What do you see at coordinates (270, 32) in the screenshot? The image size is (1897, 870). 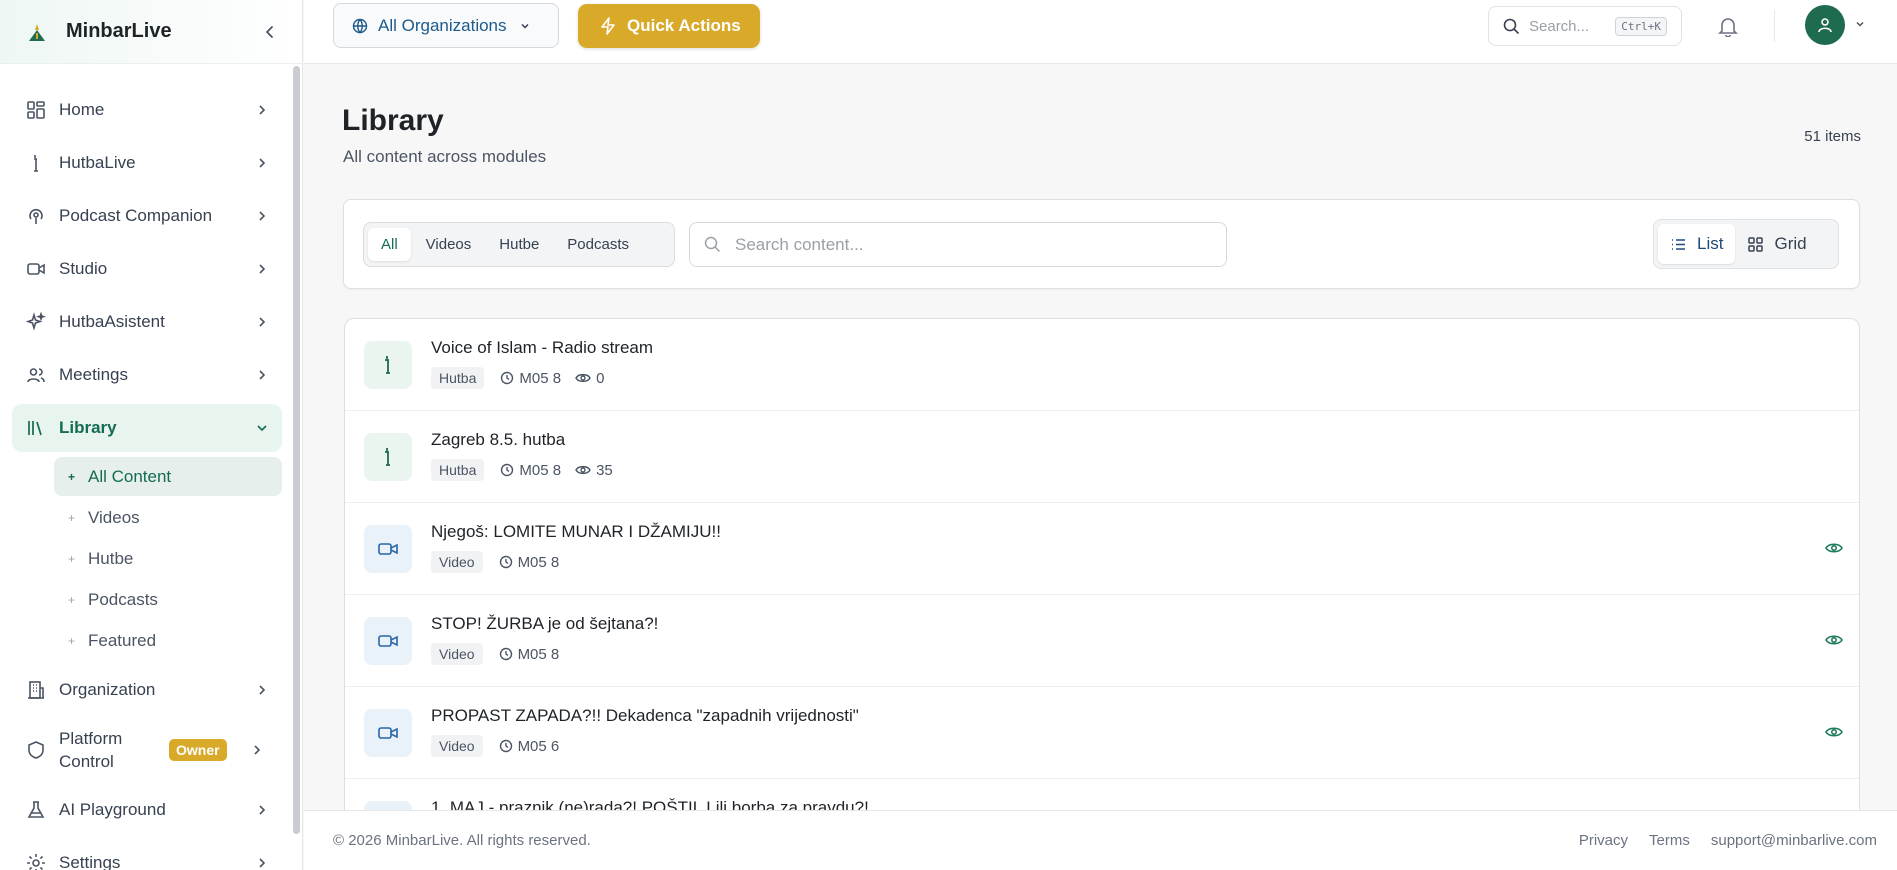 I see `collapse-sidebar-icon` at bounding box center [270, 32].